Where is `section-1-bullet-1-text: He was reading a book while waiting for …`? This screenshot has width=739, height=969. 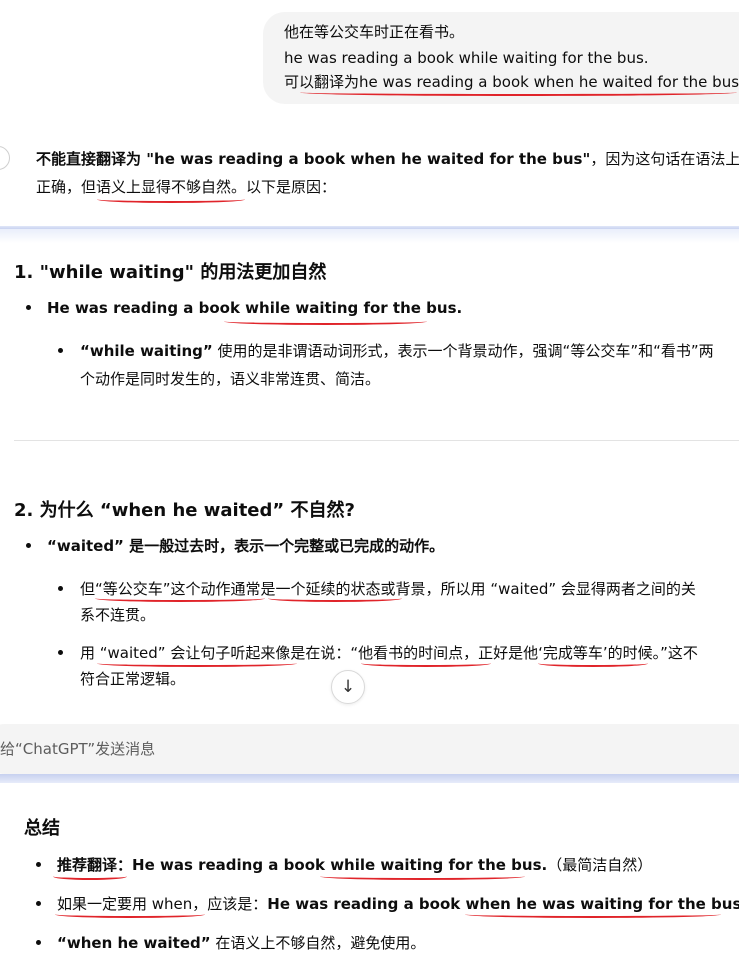
section-1-bullet-1-text: He was reading a book while waiting for … is located at coordinates (255, 308).